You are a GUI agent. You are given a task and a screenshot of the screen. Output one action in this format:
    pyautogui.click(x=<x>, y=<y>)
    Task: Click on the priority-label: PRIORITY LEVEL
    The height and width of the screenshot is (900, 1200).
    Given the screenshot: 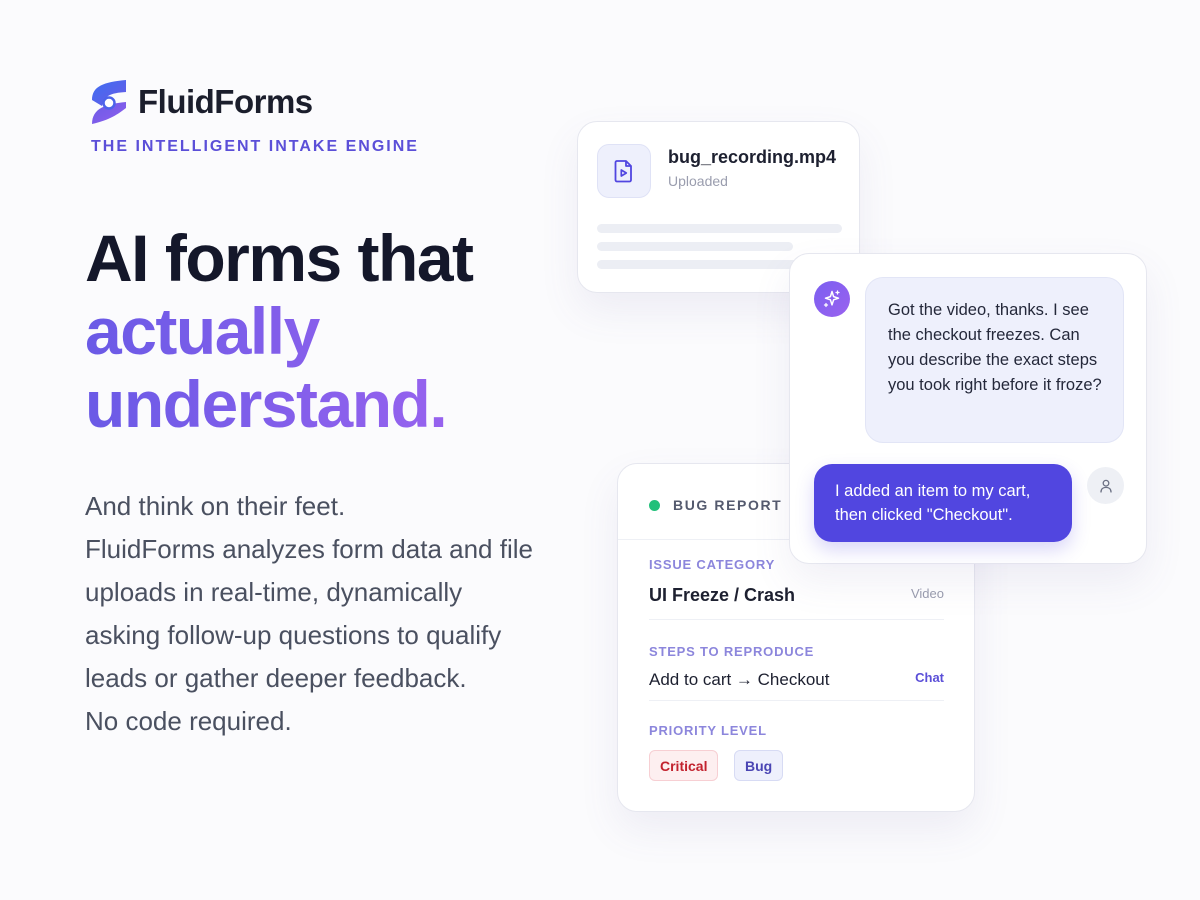 What is the action you would take?
    pyautogui.click(x=708, y=730)
    